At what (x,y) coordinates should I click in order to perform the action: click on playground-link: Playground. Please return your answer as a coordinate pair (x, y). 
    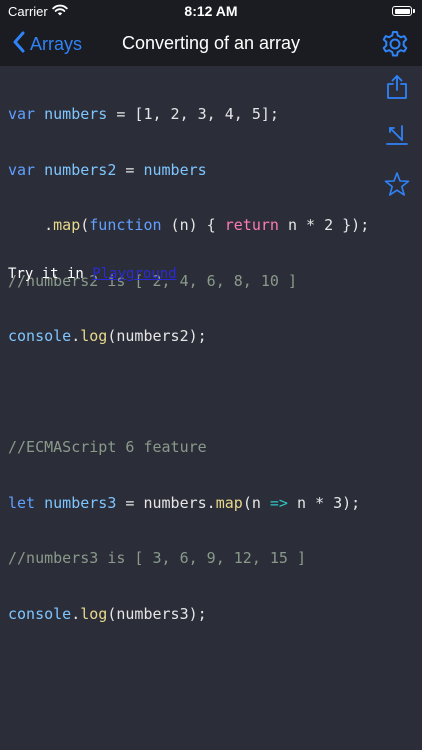
    Looking at the image, I should click on (134, 274).